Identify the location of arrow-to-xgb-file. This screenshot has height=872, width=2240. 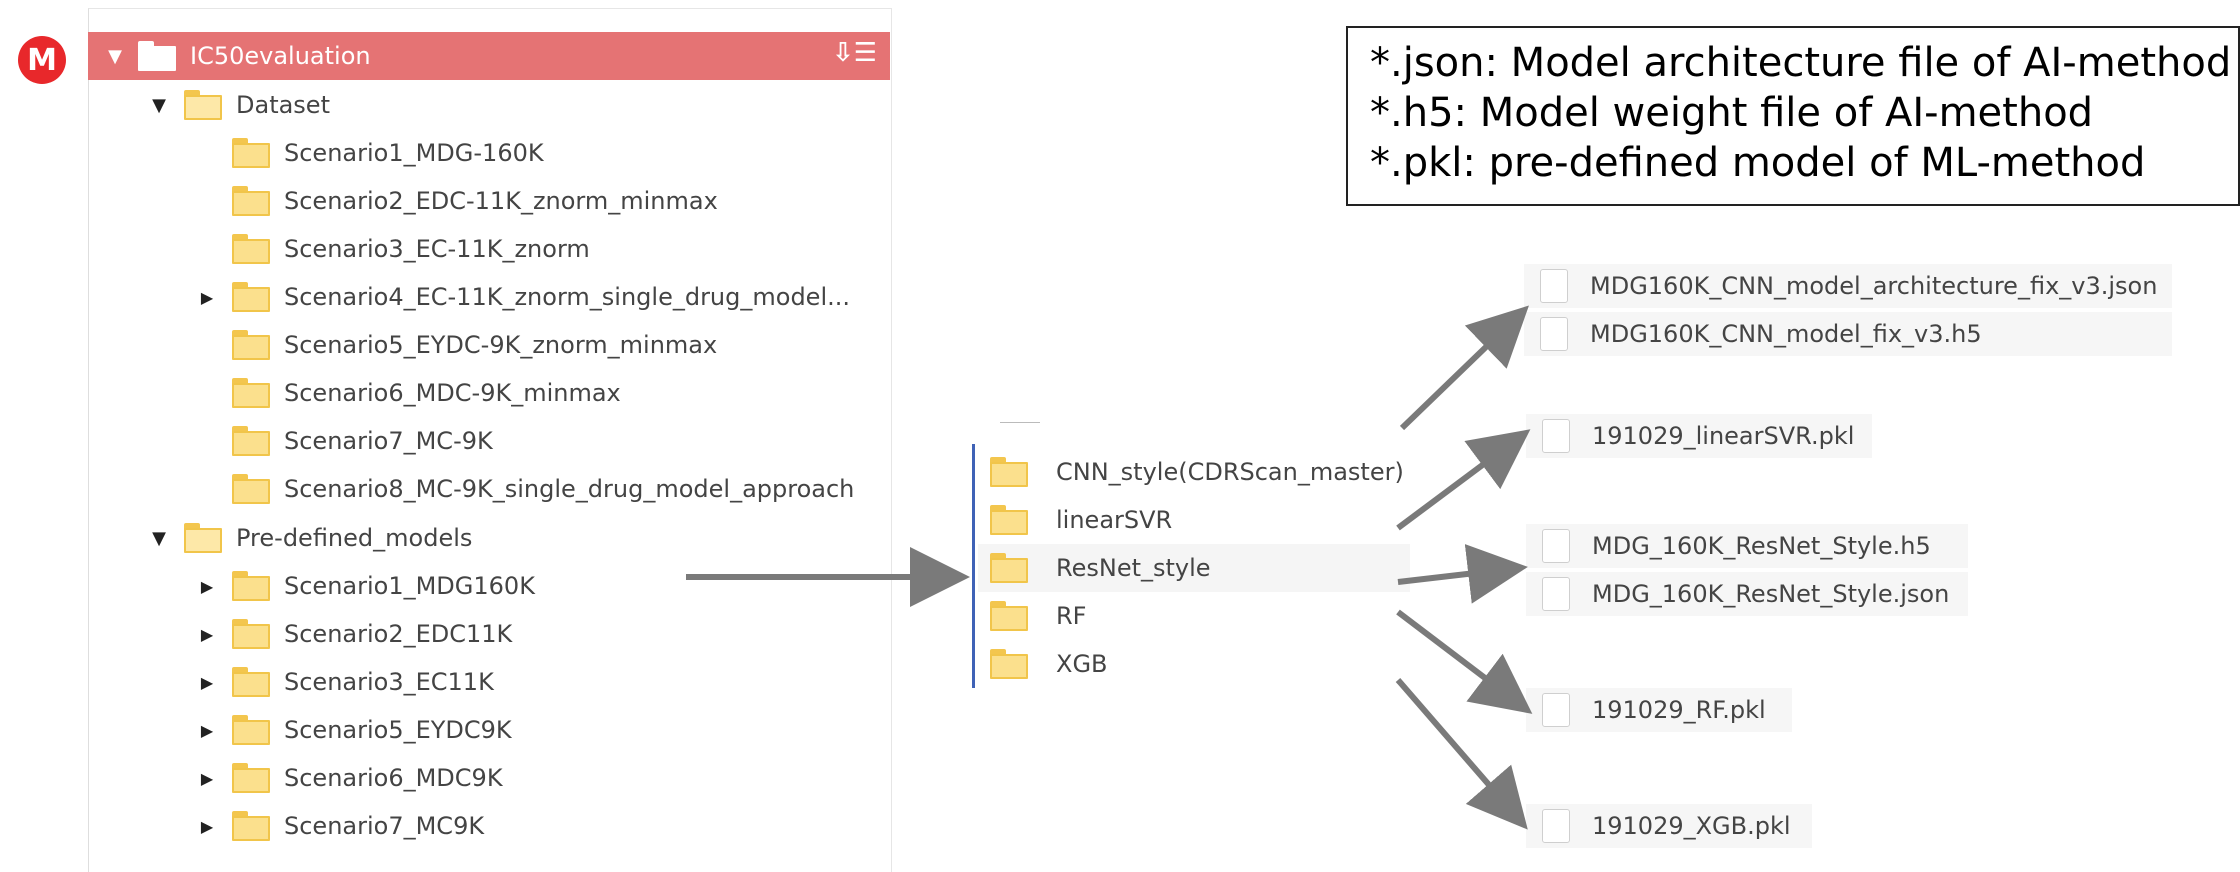
(1461, 754).